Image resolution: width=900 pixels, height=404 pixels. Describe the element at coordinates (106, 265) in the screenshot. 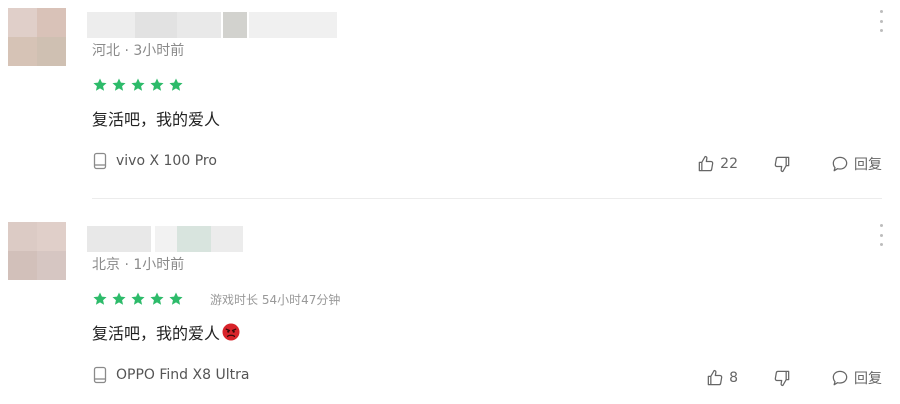

I see `location: 北京` at that location.